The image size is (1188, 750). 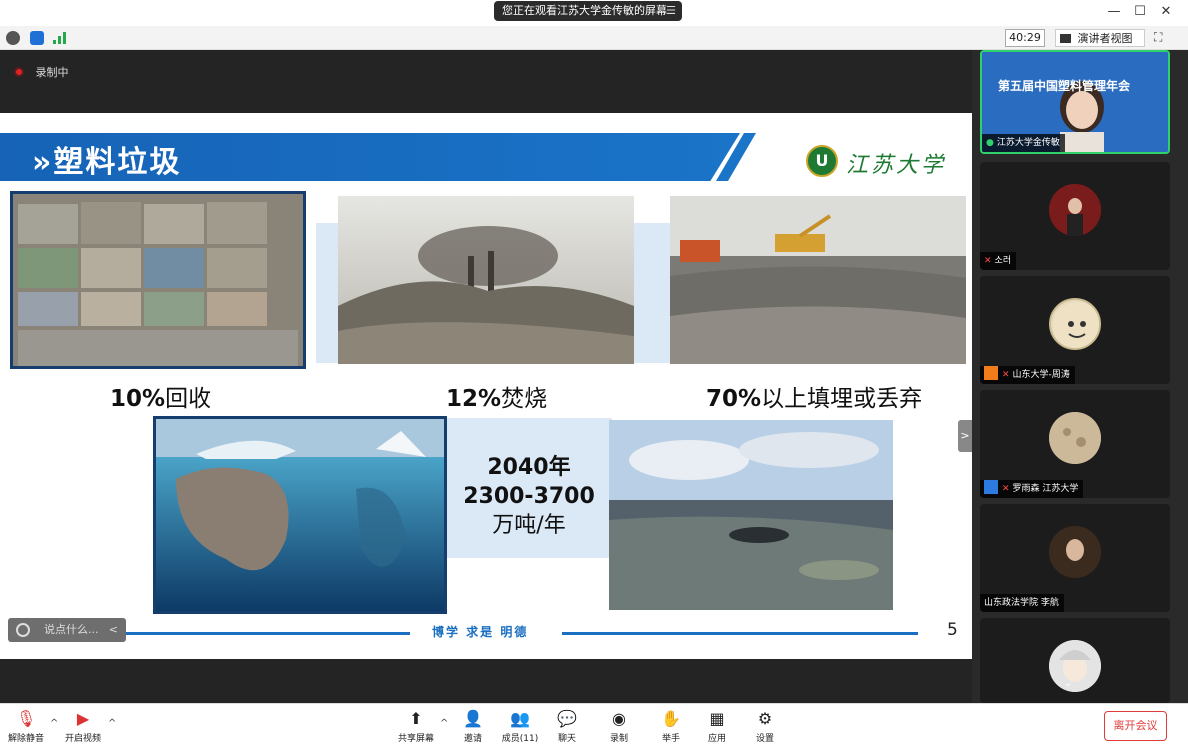 What do you see at coordinates (765, 718) in the screenshot?
I see `gear-icon: ⚙` at bounding box center [765, 718].